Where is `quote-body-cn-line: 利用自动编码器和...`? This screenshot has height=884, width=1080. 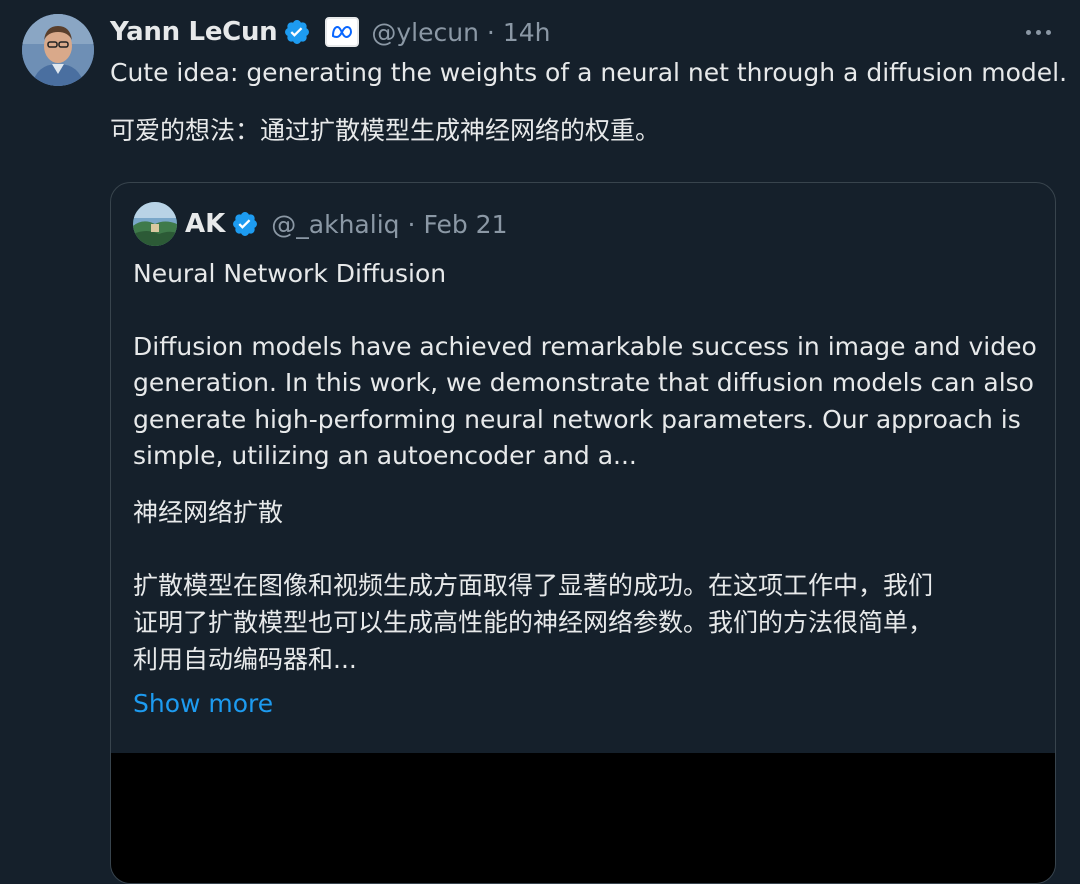 quote-body-cn-line: 利用自动编码器和... is located at coordinates (245, 659).